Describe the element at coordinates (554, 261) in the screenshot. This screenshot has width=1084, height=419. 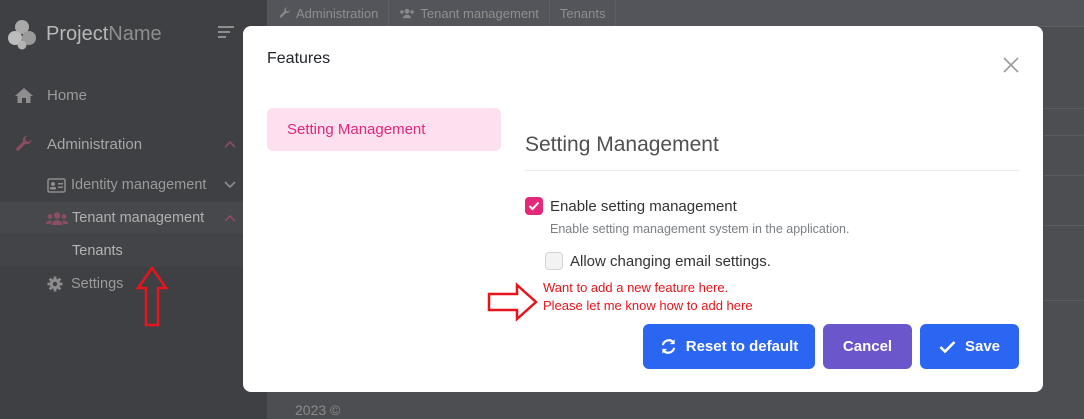
I see `allow-email-settings-checkbox` at that location.